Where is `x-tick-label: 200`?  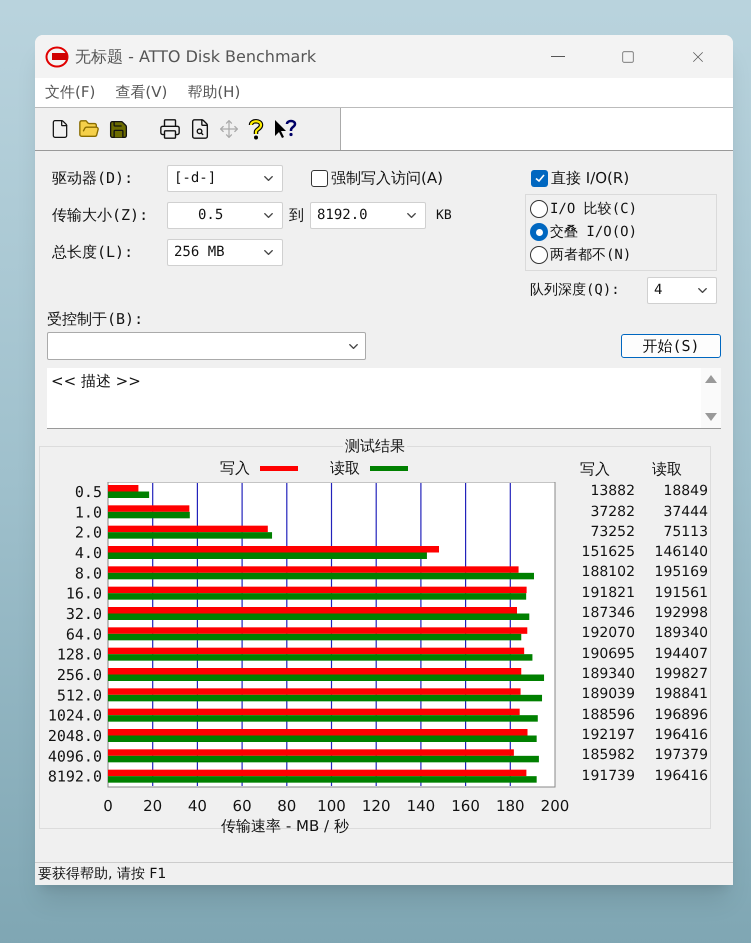 x-tick-label: 200 is located at coordinates (555, 805).